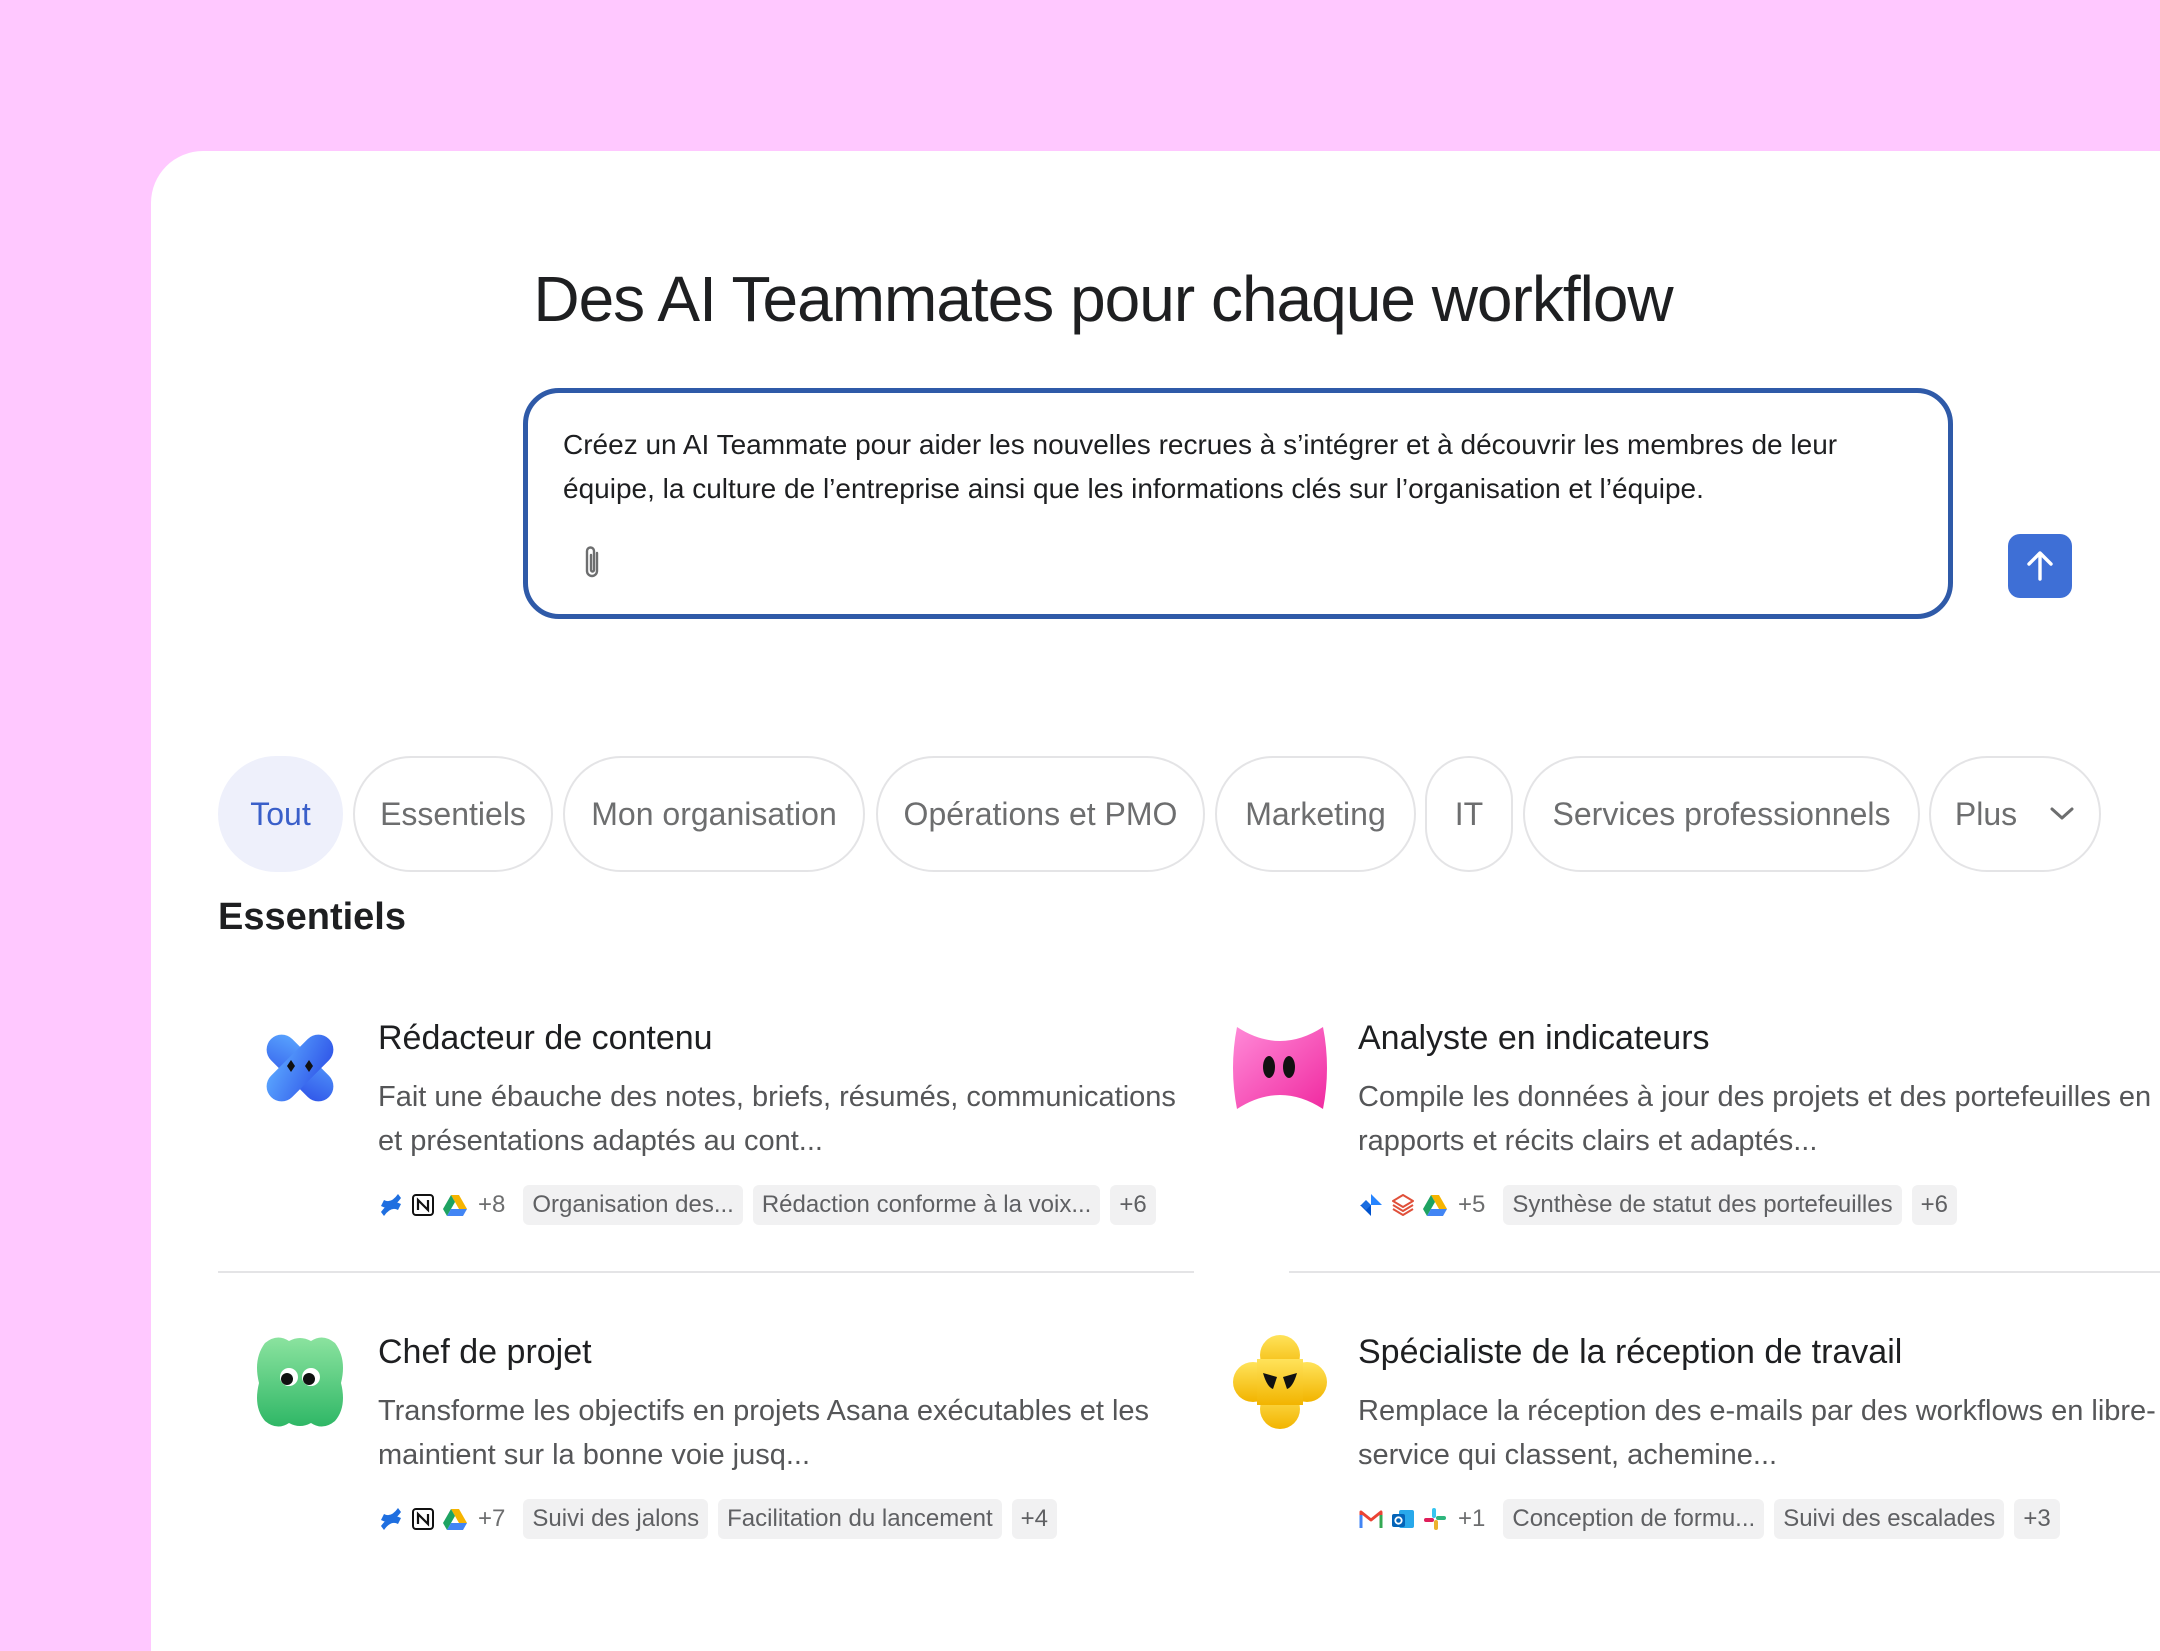 The height and width of the screenshot is (1651, 2160). What do you see at coordinates (1280, 1068) in the screenshot?
I see `pink-bow-character-icon` at bounding box center [1280, 1068].